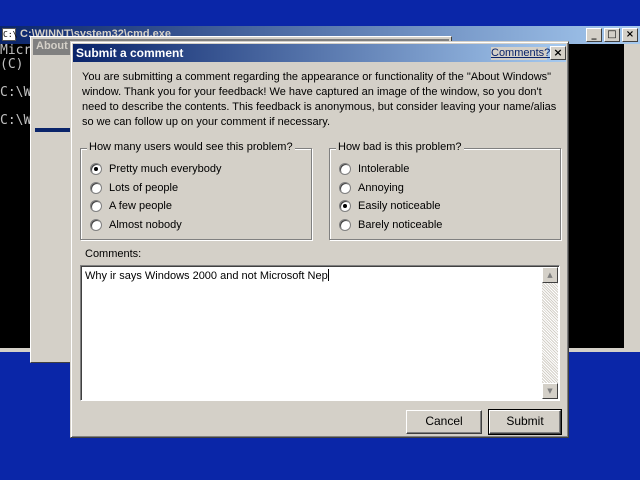 The height and width of the screenshot is (480, 640). Describe the element at coordinates (145, 225) in the screenshot. I see `radio-label: Almost nobody` at that location.